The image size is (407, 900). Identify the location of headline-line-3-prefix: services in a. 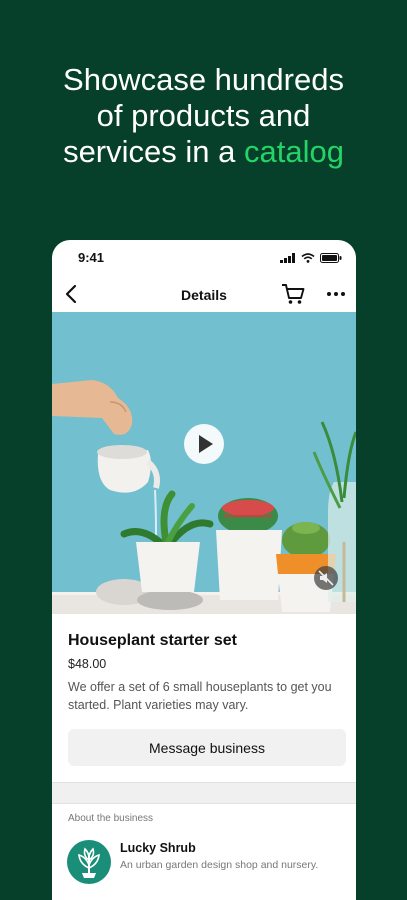
(153, 151).